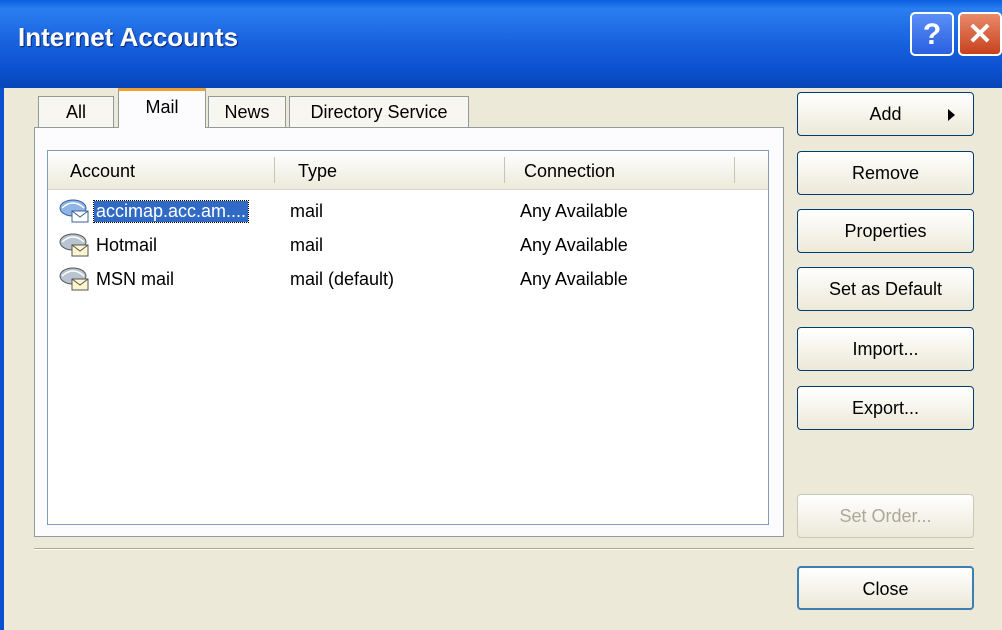 This screenshot has height=630, width=1002. Describe the element at coordinates (408, 170) in the screenshot. I see `list-header: Account Type Connection` at that location.